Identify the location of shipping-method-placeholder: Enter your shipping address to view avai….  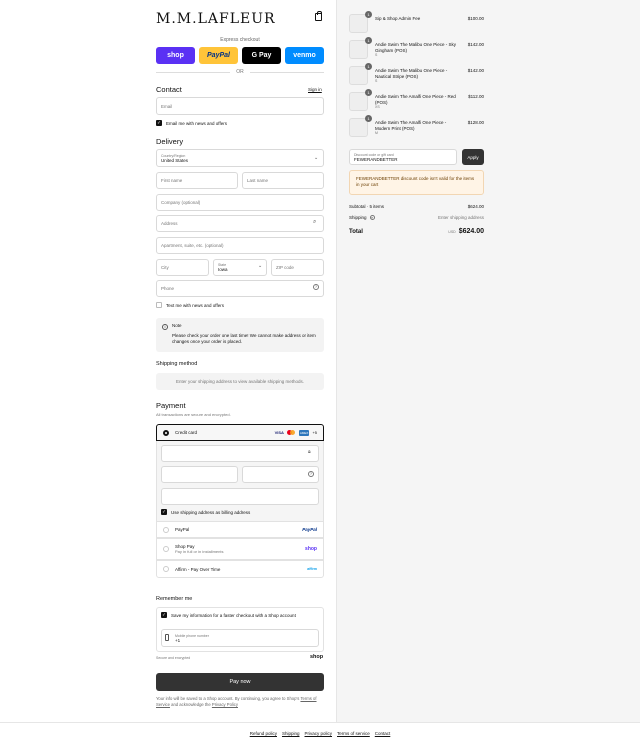
(240, 381).